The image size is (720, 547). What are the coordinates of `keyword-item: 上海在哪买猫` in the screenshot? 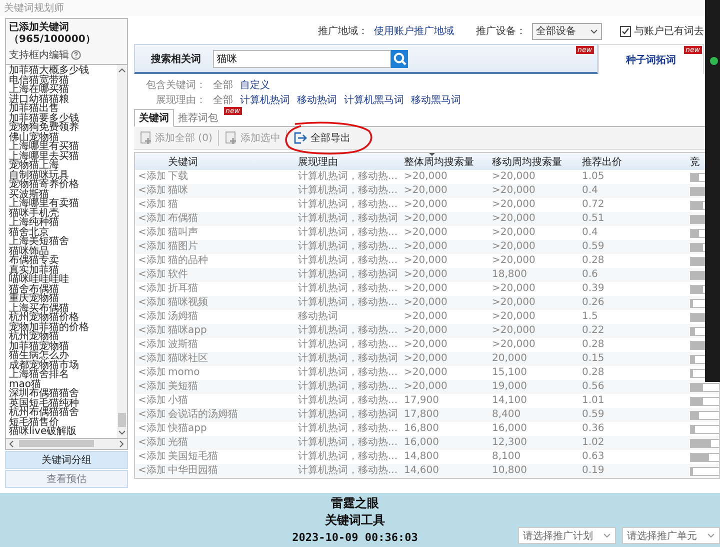 It's located at (61, 89).